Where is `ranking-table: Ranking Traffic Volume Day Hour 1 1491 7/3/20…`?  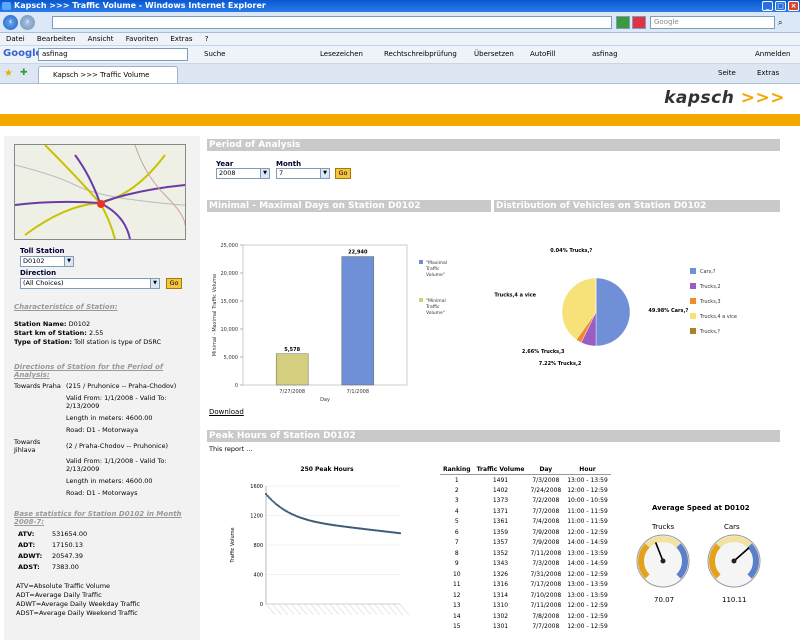 ranking-table: Ranking Traffic Volume Day Hour 1 1491 7/3/20… is located at coordinates (525, 548).